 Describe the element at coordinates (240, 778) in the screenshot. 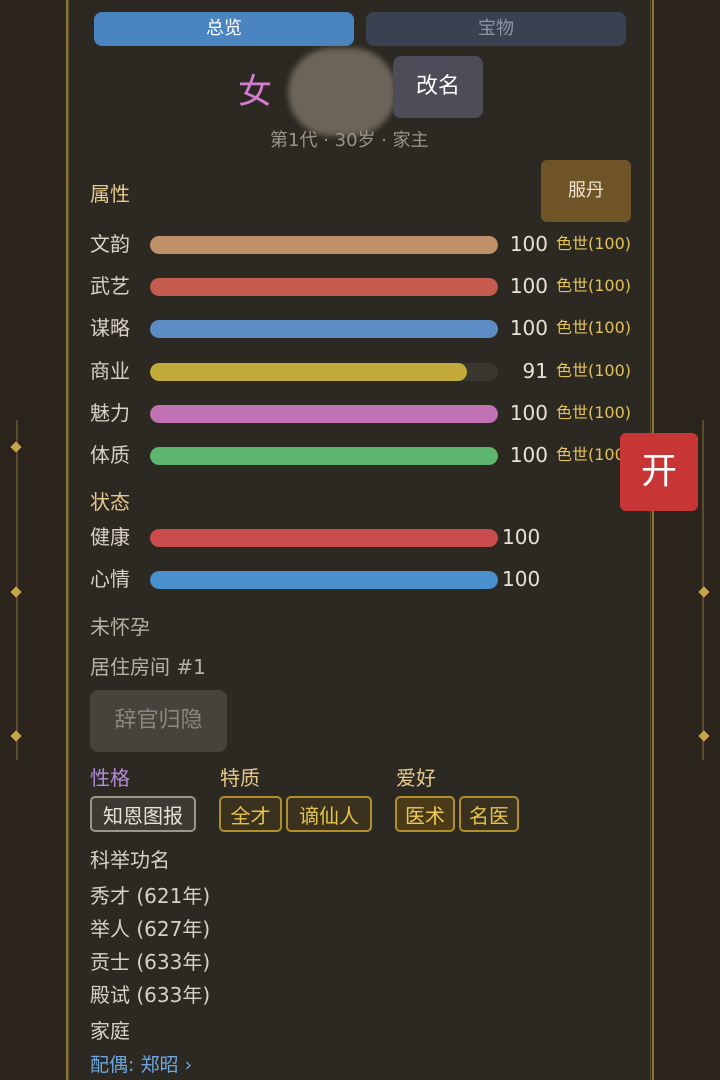

I see `quality-title: 特质` at that location.